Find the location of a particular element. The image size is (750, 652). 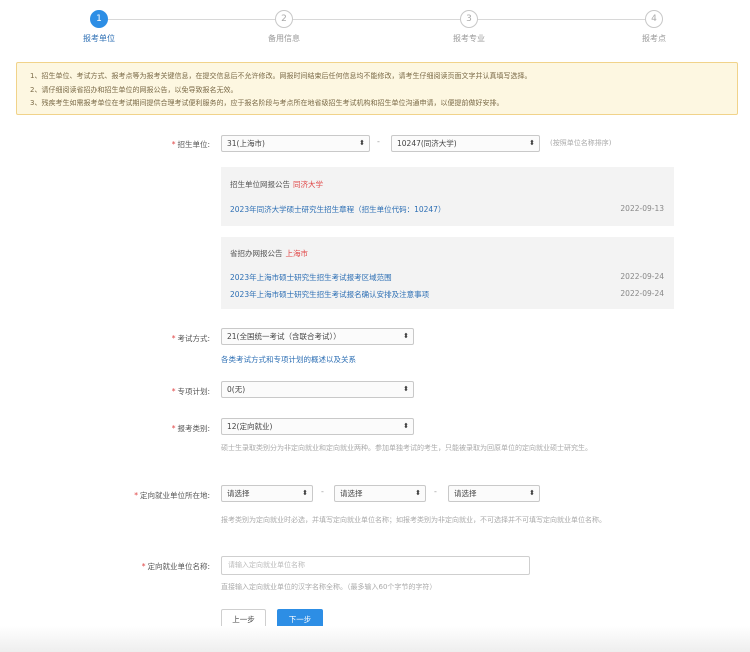

step-1: 1 报考单位 is located at coordinates (99, 27).